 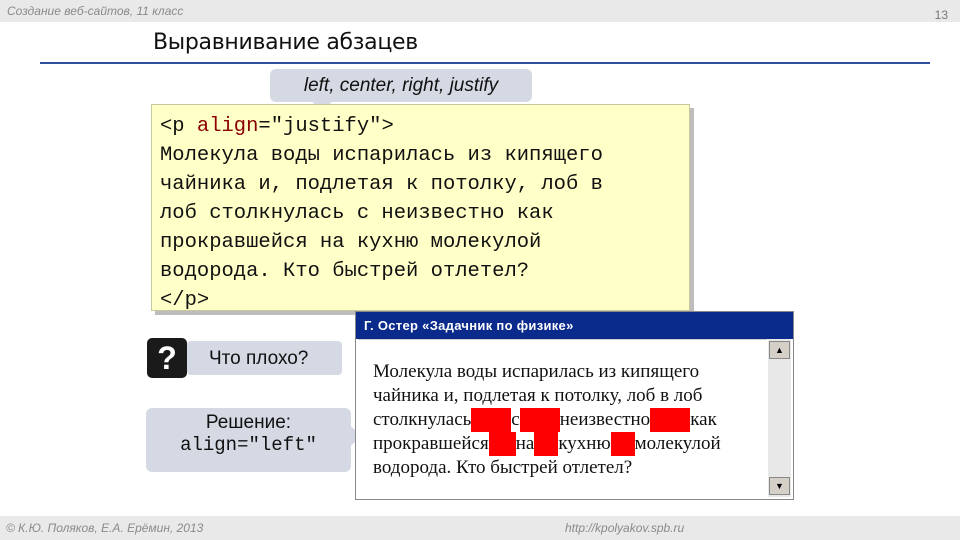 I want to click on footer-url: http://kpolyakov.spb.ru, so click(x=624, y=528).